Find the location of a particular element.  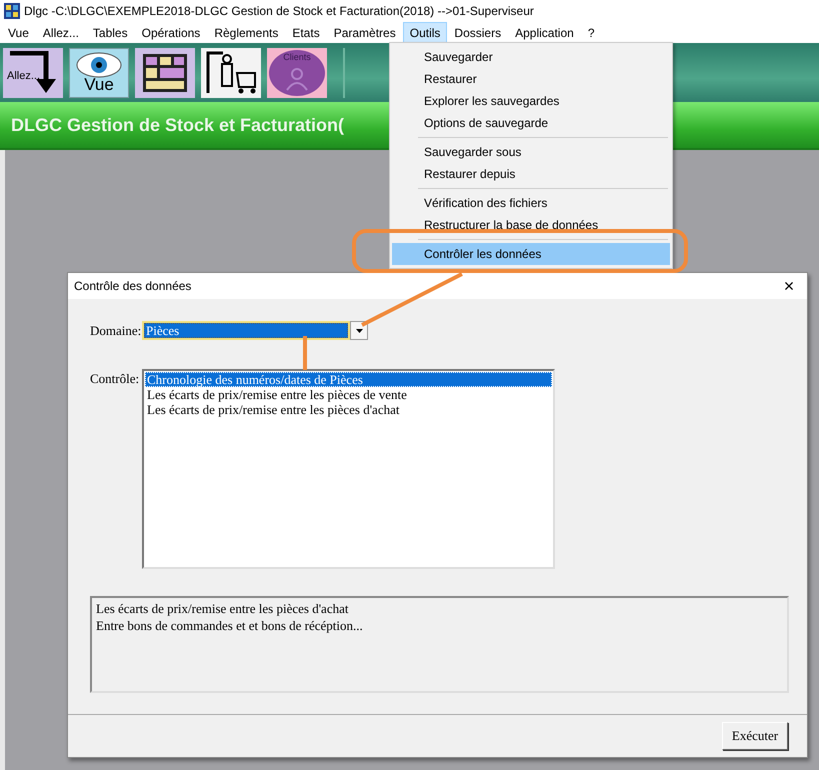

execute-button: Exécuter is located at coordinates (755, 736).